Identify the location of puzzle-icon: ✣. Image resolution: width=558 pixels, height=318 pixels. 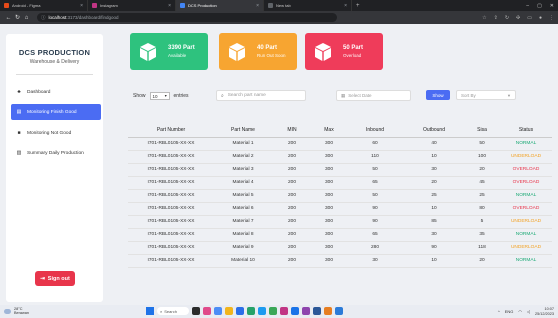
(518, 18).